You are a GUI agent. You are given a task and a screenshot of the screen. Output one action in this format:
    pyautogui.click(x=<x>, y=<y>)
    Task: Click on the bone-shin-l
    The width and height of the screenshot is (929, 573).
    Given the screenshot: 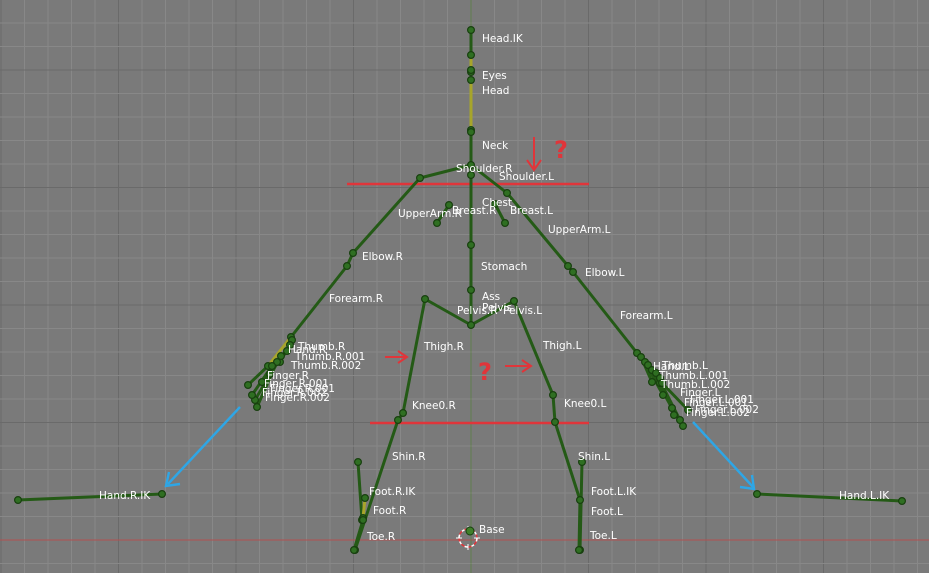 What is the action you would take?
    pyautogui.click(x=567, y=461)
    